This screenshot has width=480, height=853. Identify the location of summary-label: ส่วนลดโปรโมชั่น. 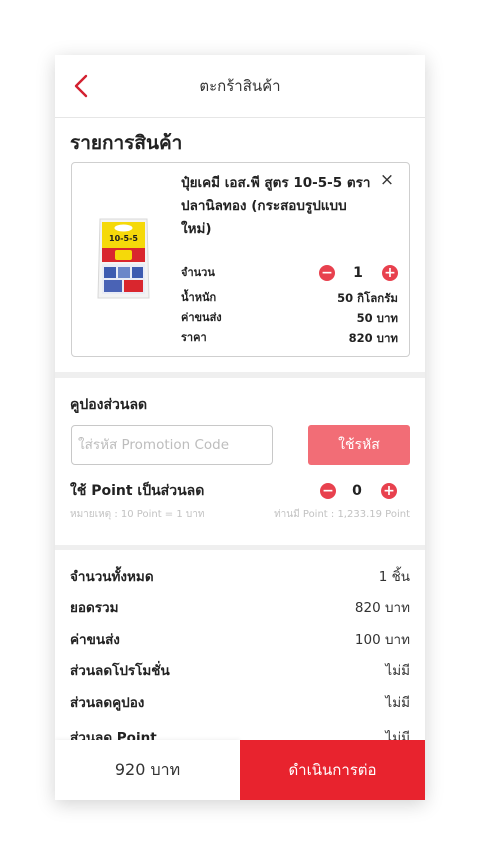
(120, 671).